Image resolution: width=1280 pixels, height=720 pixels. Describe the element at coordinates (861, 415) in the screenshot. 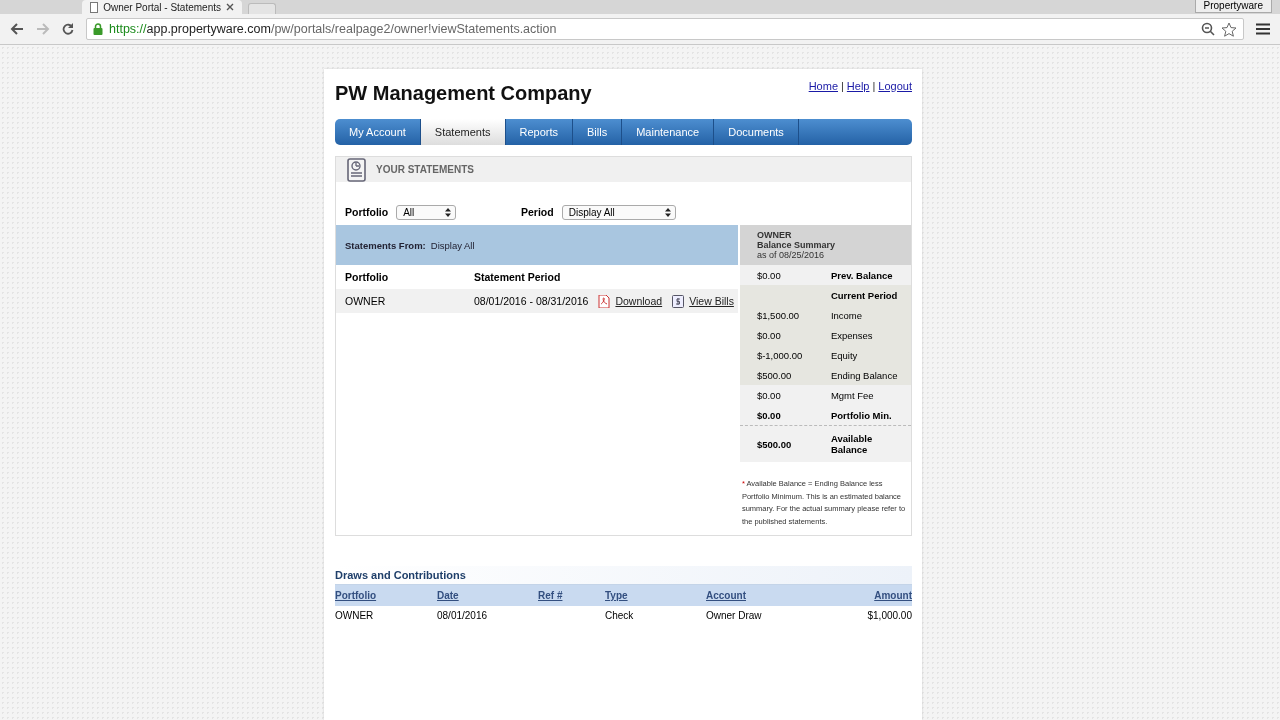

I see `summary-label: Portfolio Min.` at that location.